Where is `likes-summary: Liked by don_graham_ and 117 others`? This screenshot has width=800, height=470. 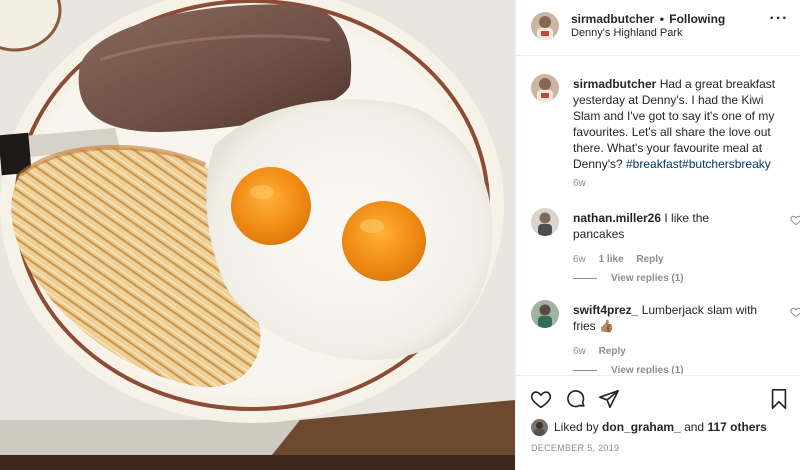
likes-summary: Liked by don_graham_ and 117 others is located at coordinates (663, 428).